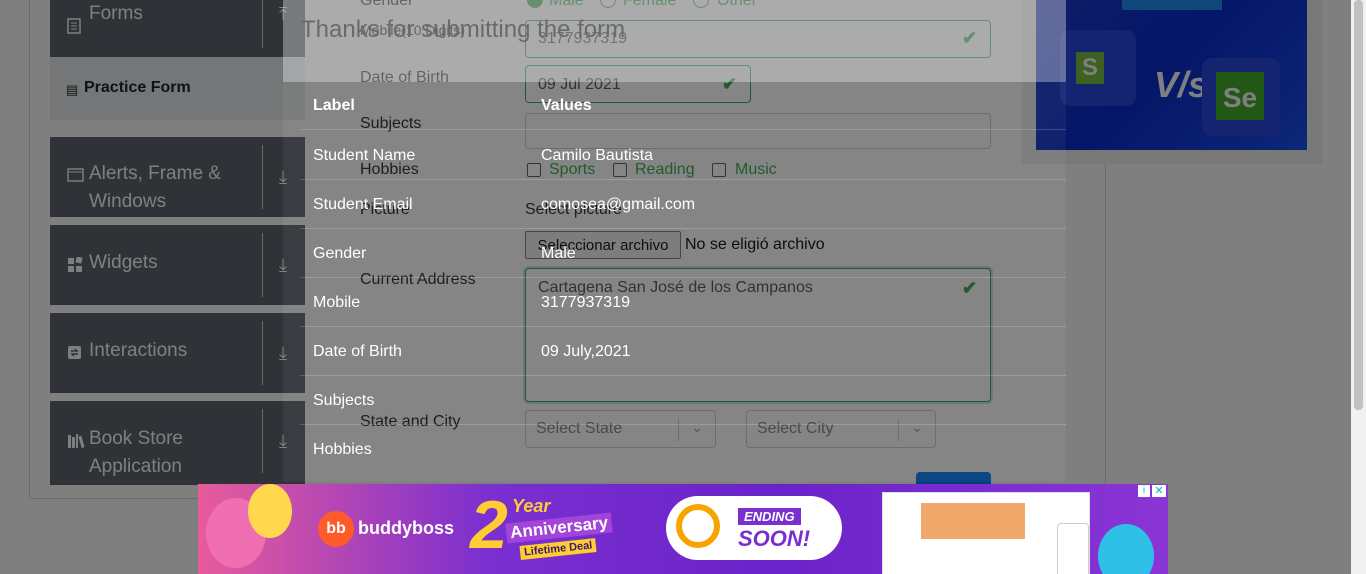 The width and height of the screenshot is (1366, 574). Describe the element at coordinates (463, 29) in the screenshot. I see `modal-title: Thanks for submitting the form` at that location.